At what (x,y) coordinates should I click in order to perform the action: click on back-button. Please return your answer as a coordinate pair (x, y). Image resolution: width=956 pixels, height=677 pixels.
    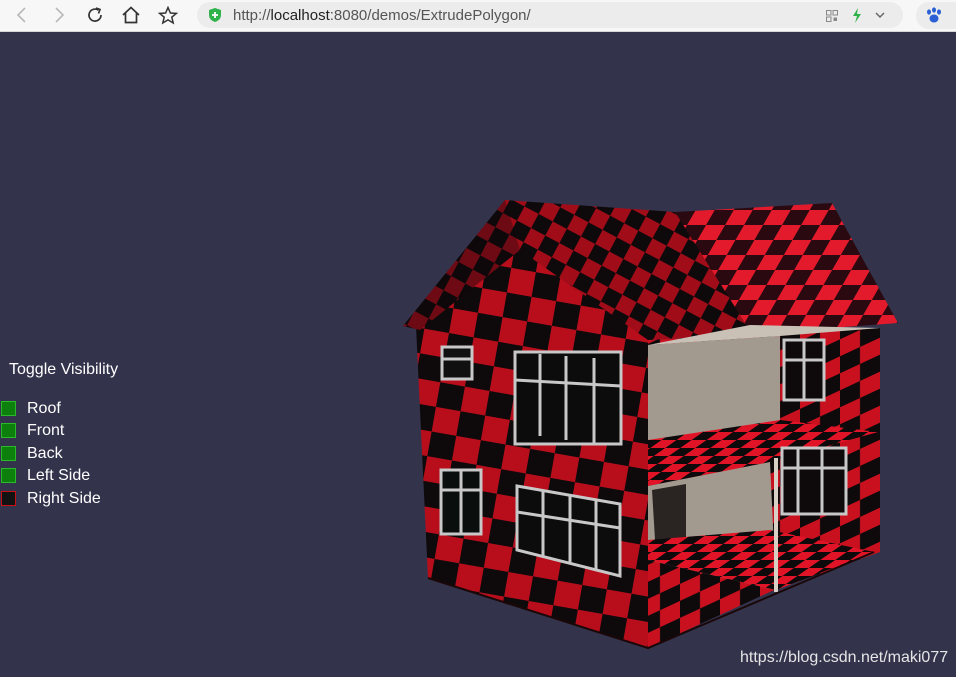
    Looking at the image, I should click on (22, 15).